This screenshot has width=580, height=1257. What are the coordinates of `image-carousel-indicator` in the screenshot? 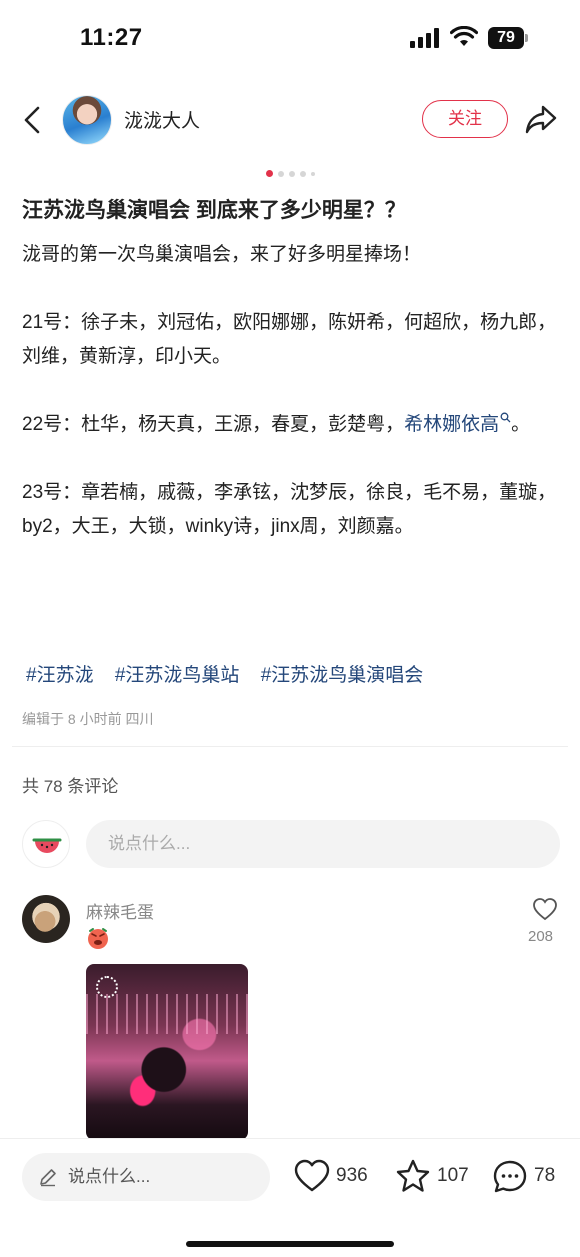 It's located at (290, 175).